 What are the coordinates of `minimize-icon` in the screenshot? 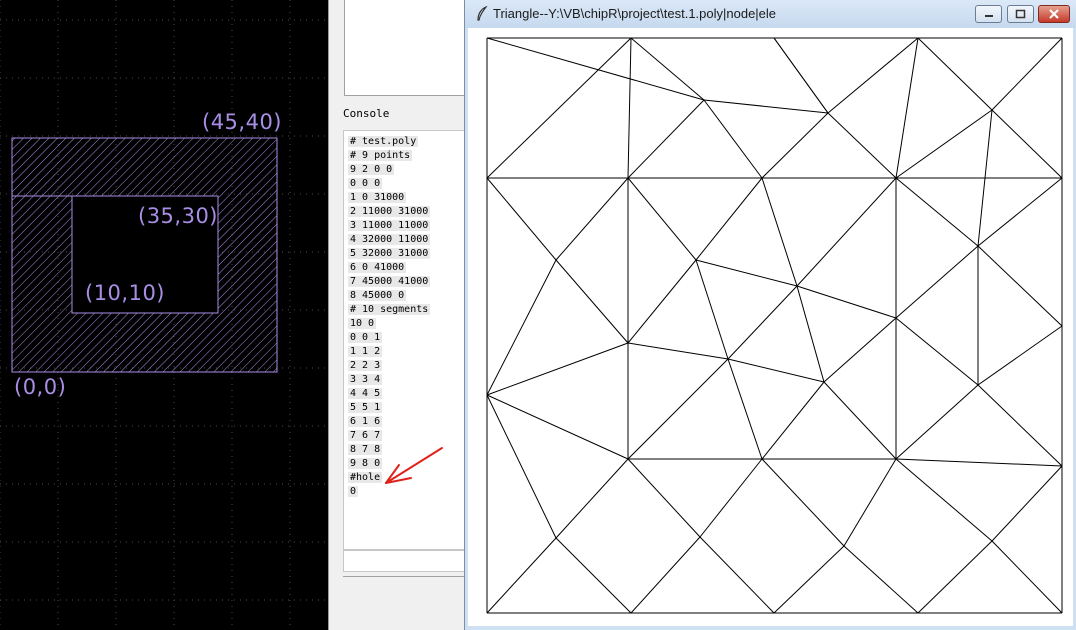 It's located at (988, 16).